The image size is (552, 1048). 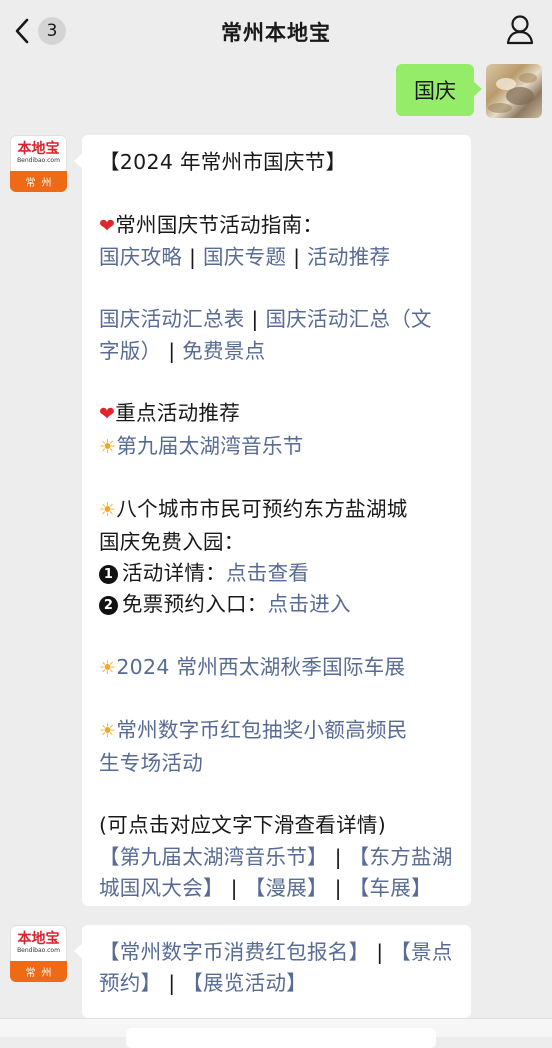 What do you see at coordinates (267, 573) in the screenshot?
I see `link-view-details: 点击查看` at bounding box center [267, 573].